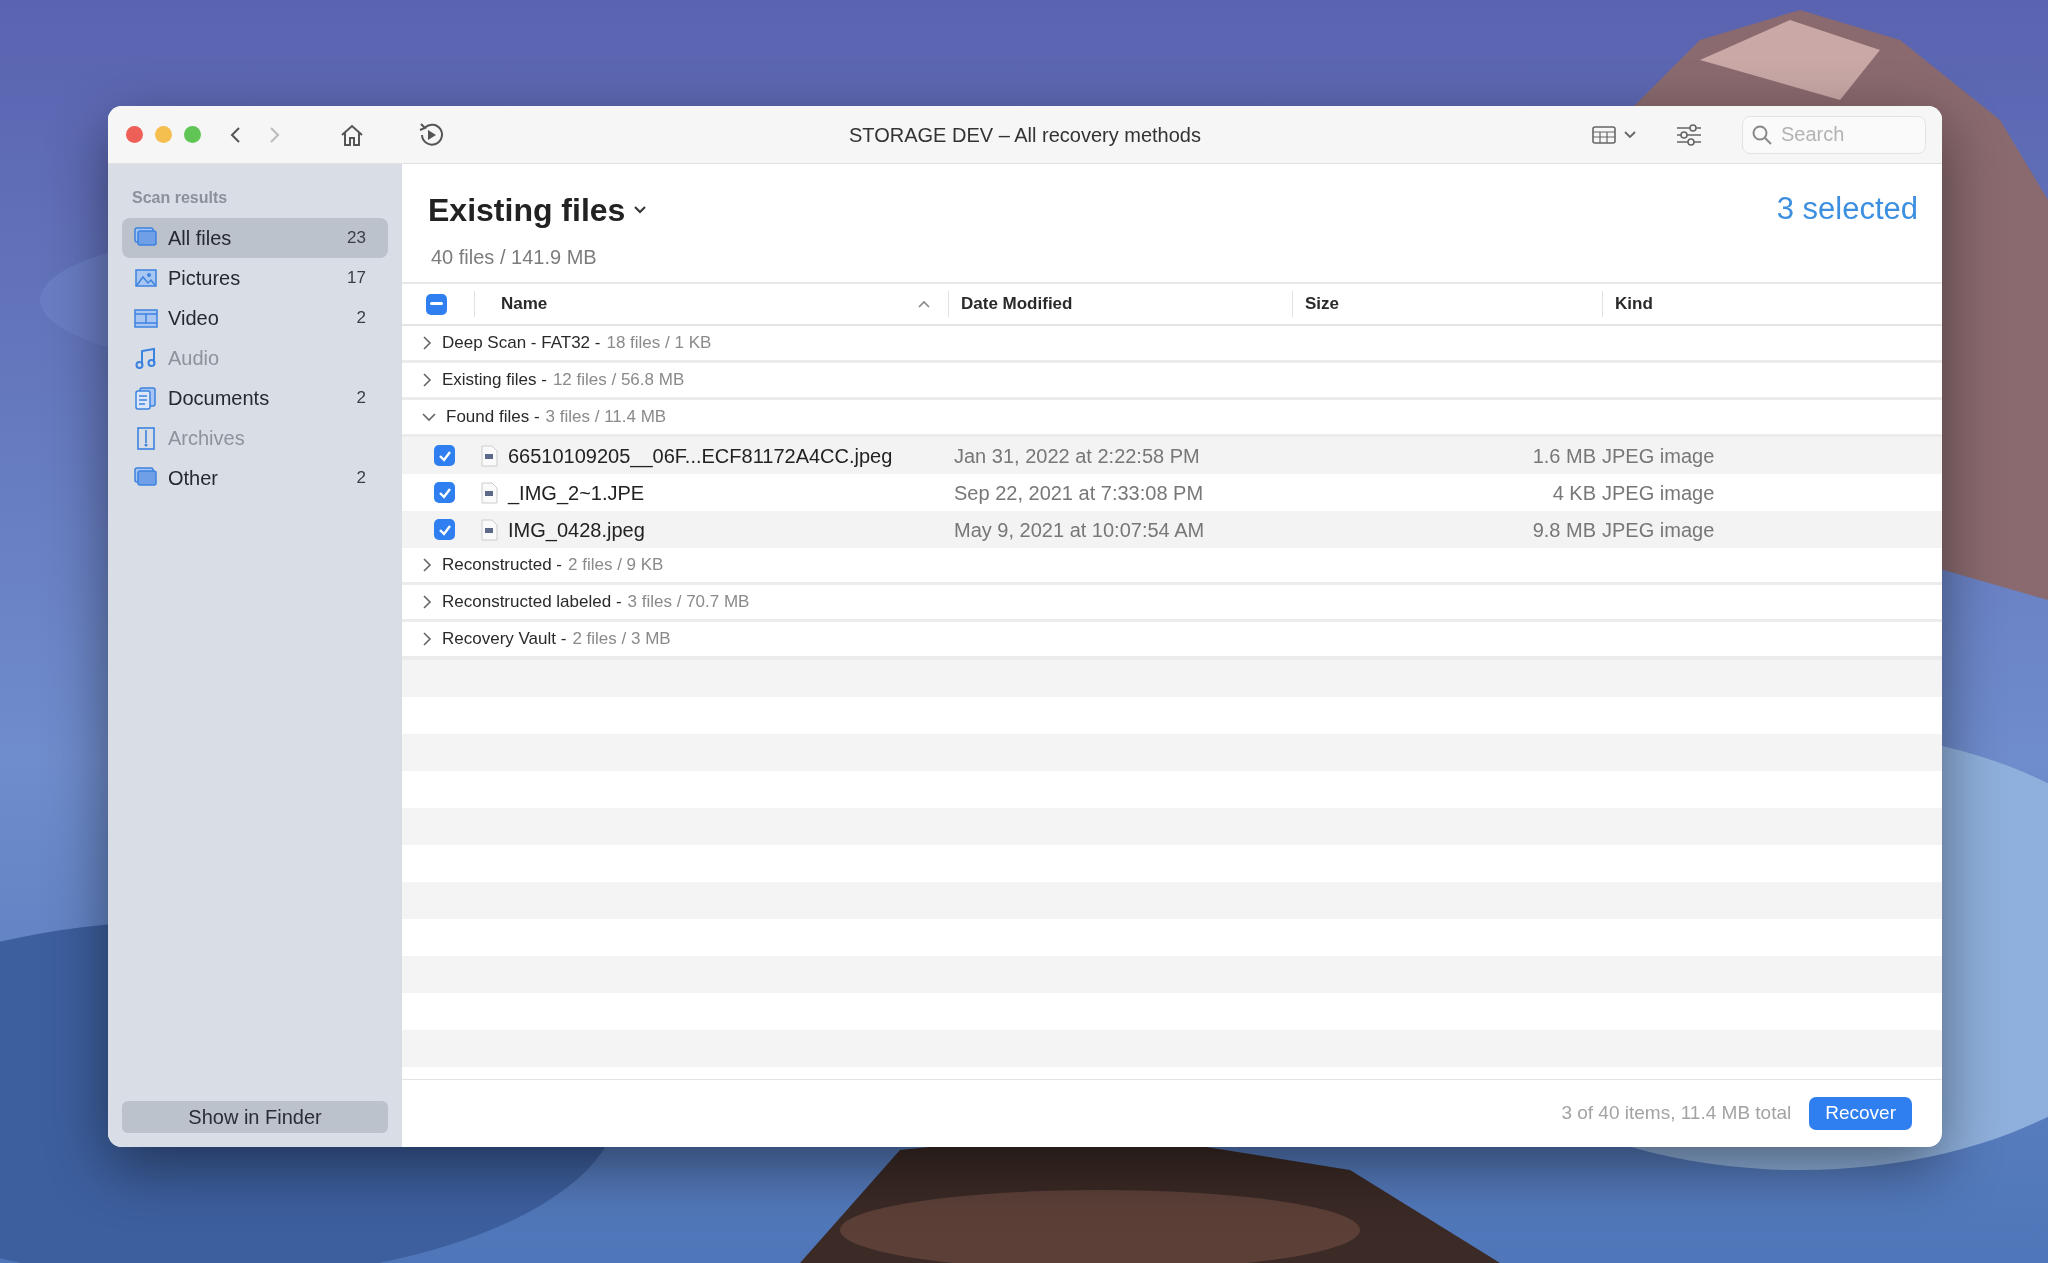 This screenshot has height=1263, width=2048. I want to click on sidebar-item: Documents 2, so click(255, 398).